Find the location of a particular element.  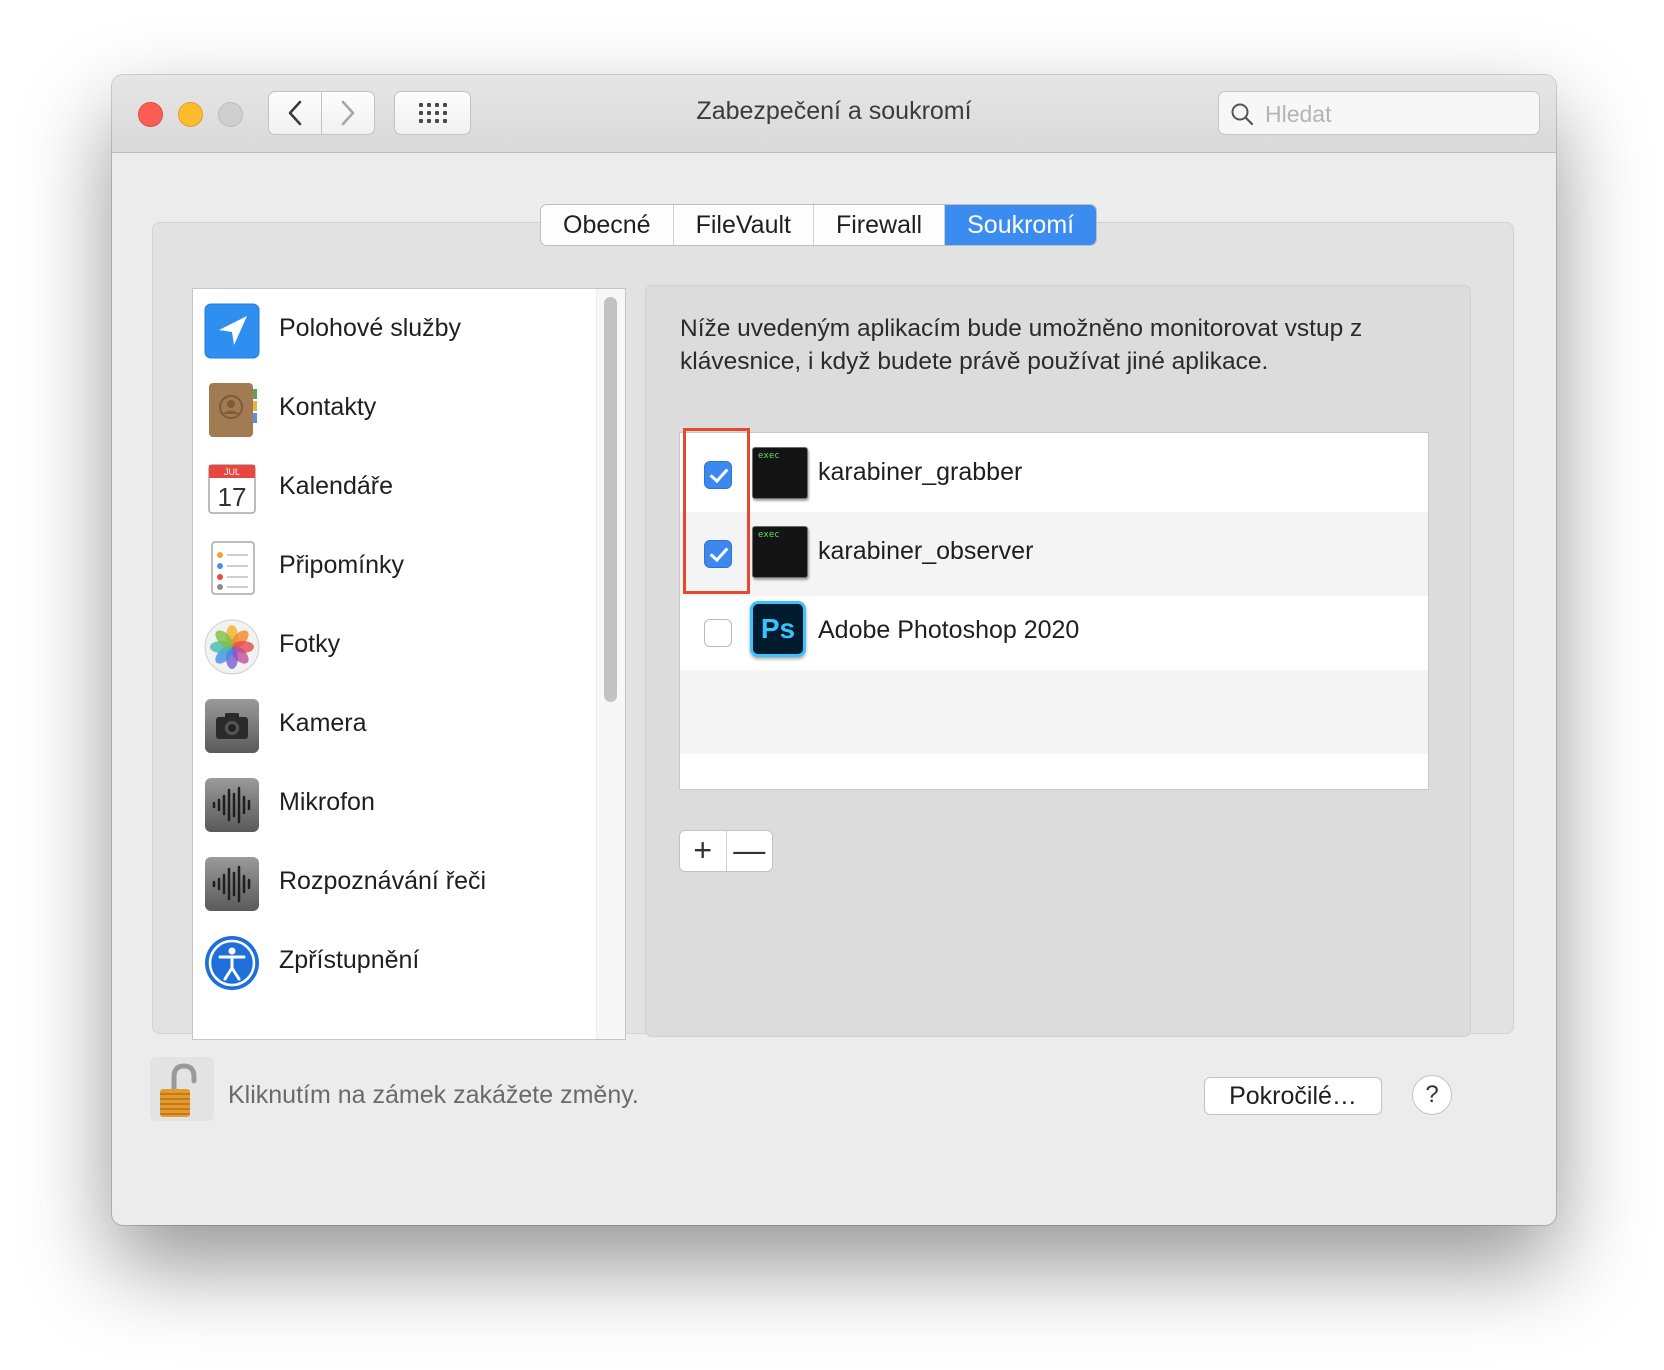

empty-row is located at coordinates (1054, 712).